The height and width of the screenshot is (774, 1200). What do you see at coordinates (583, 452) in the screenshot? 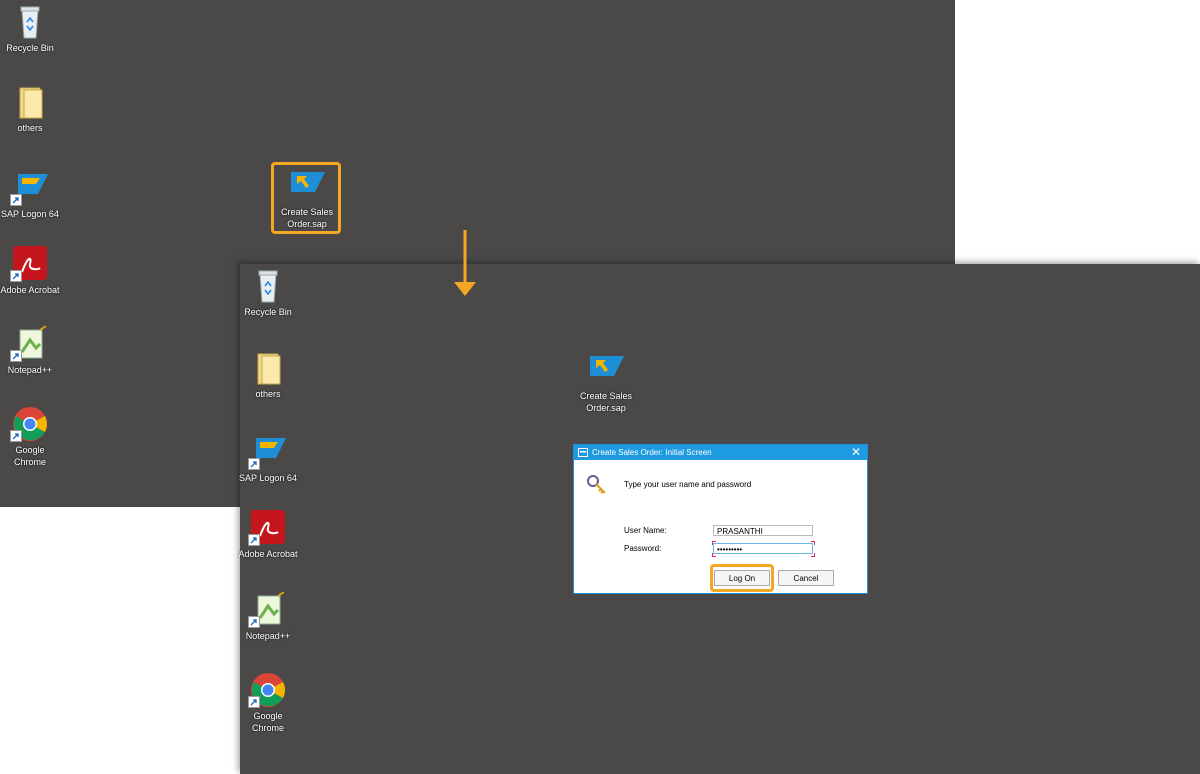
I see `window-icon` at bounding box center [583, 452].